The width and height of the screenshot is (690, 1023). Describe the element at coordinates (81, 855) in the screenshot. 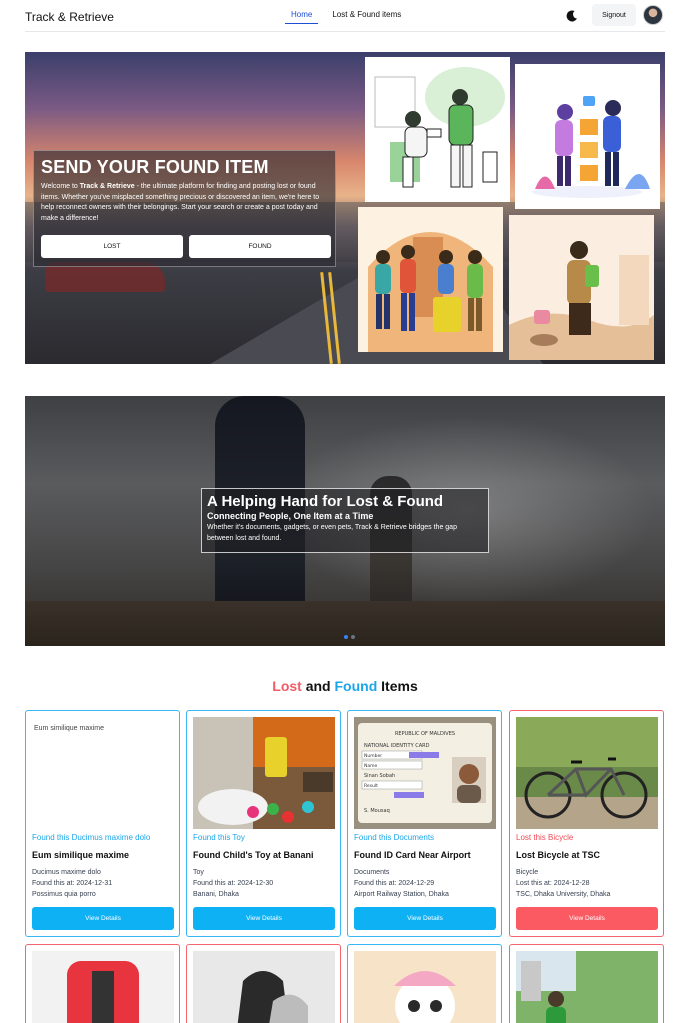

I see `item-title: Eum similique maxime` at that location.